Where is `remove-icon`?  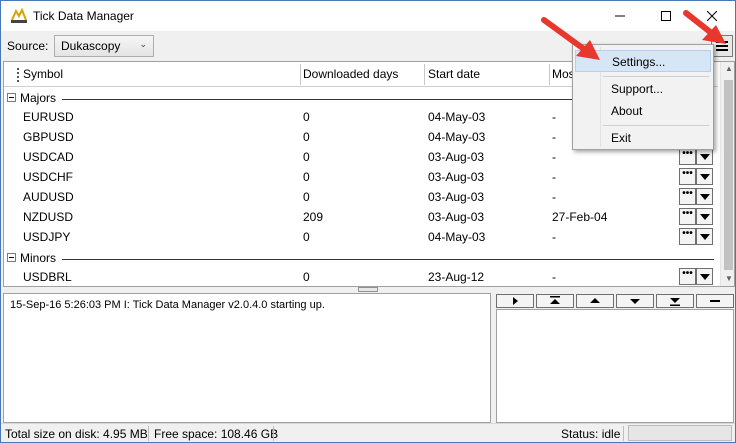 remove-icon is located at coordinates (715, 301).